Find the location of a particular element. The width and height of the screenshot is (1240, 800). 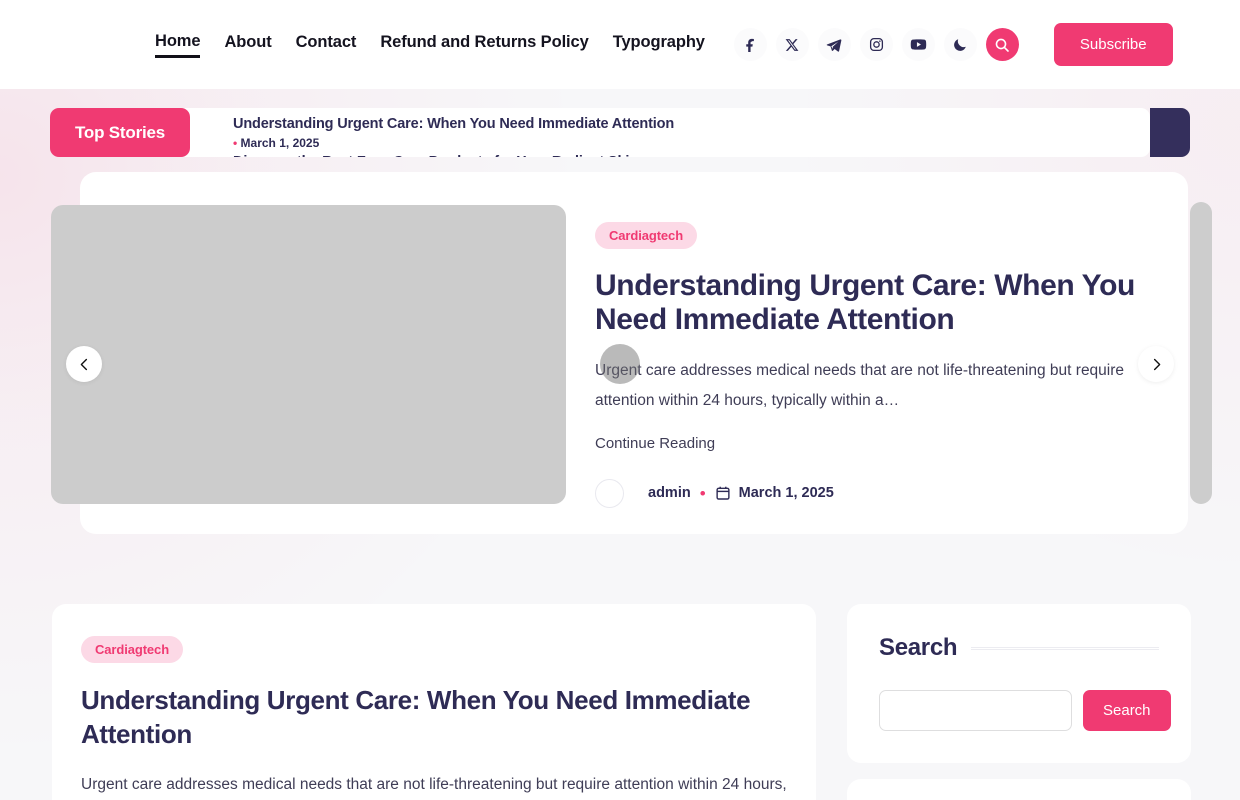

search-widget-title: Search is located at coordinates (918, 647).